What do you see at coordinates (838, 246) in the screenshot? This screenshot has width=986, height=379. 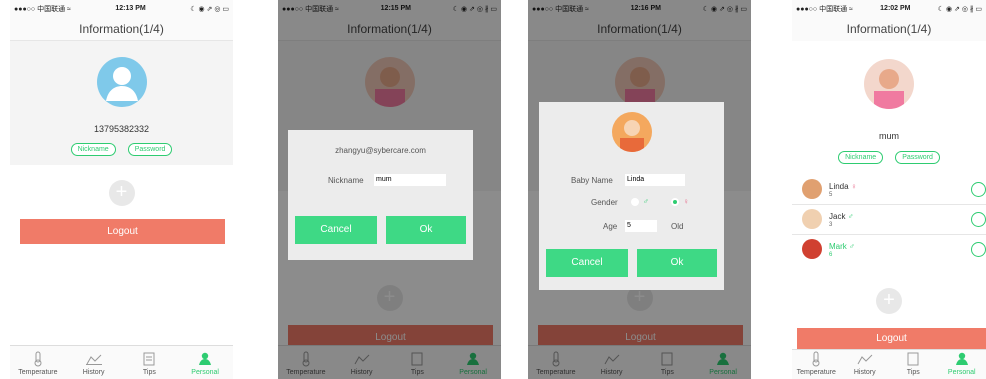 I see `baby-name: Mark` at bounding box center [838, 246].